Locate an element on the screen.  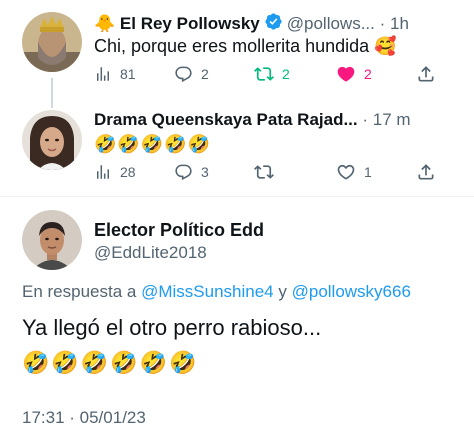
tweet-text: 🤣🤣🤣🤣🤣 is located at coordinates (153, 144).